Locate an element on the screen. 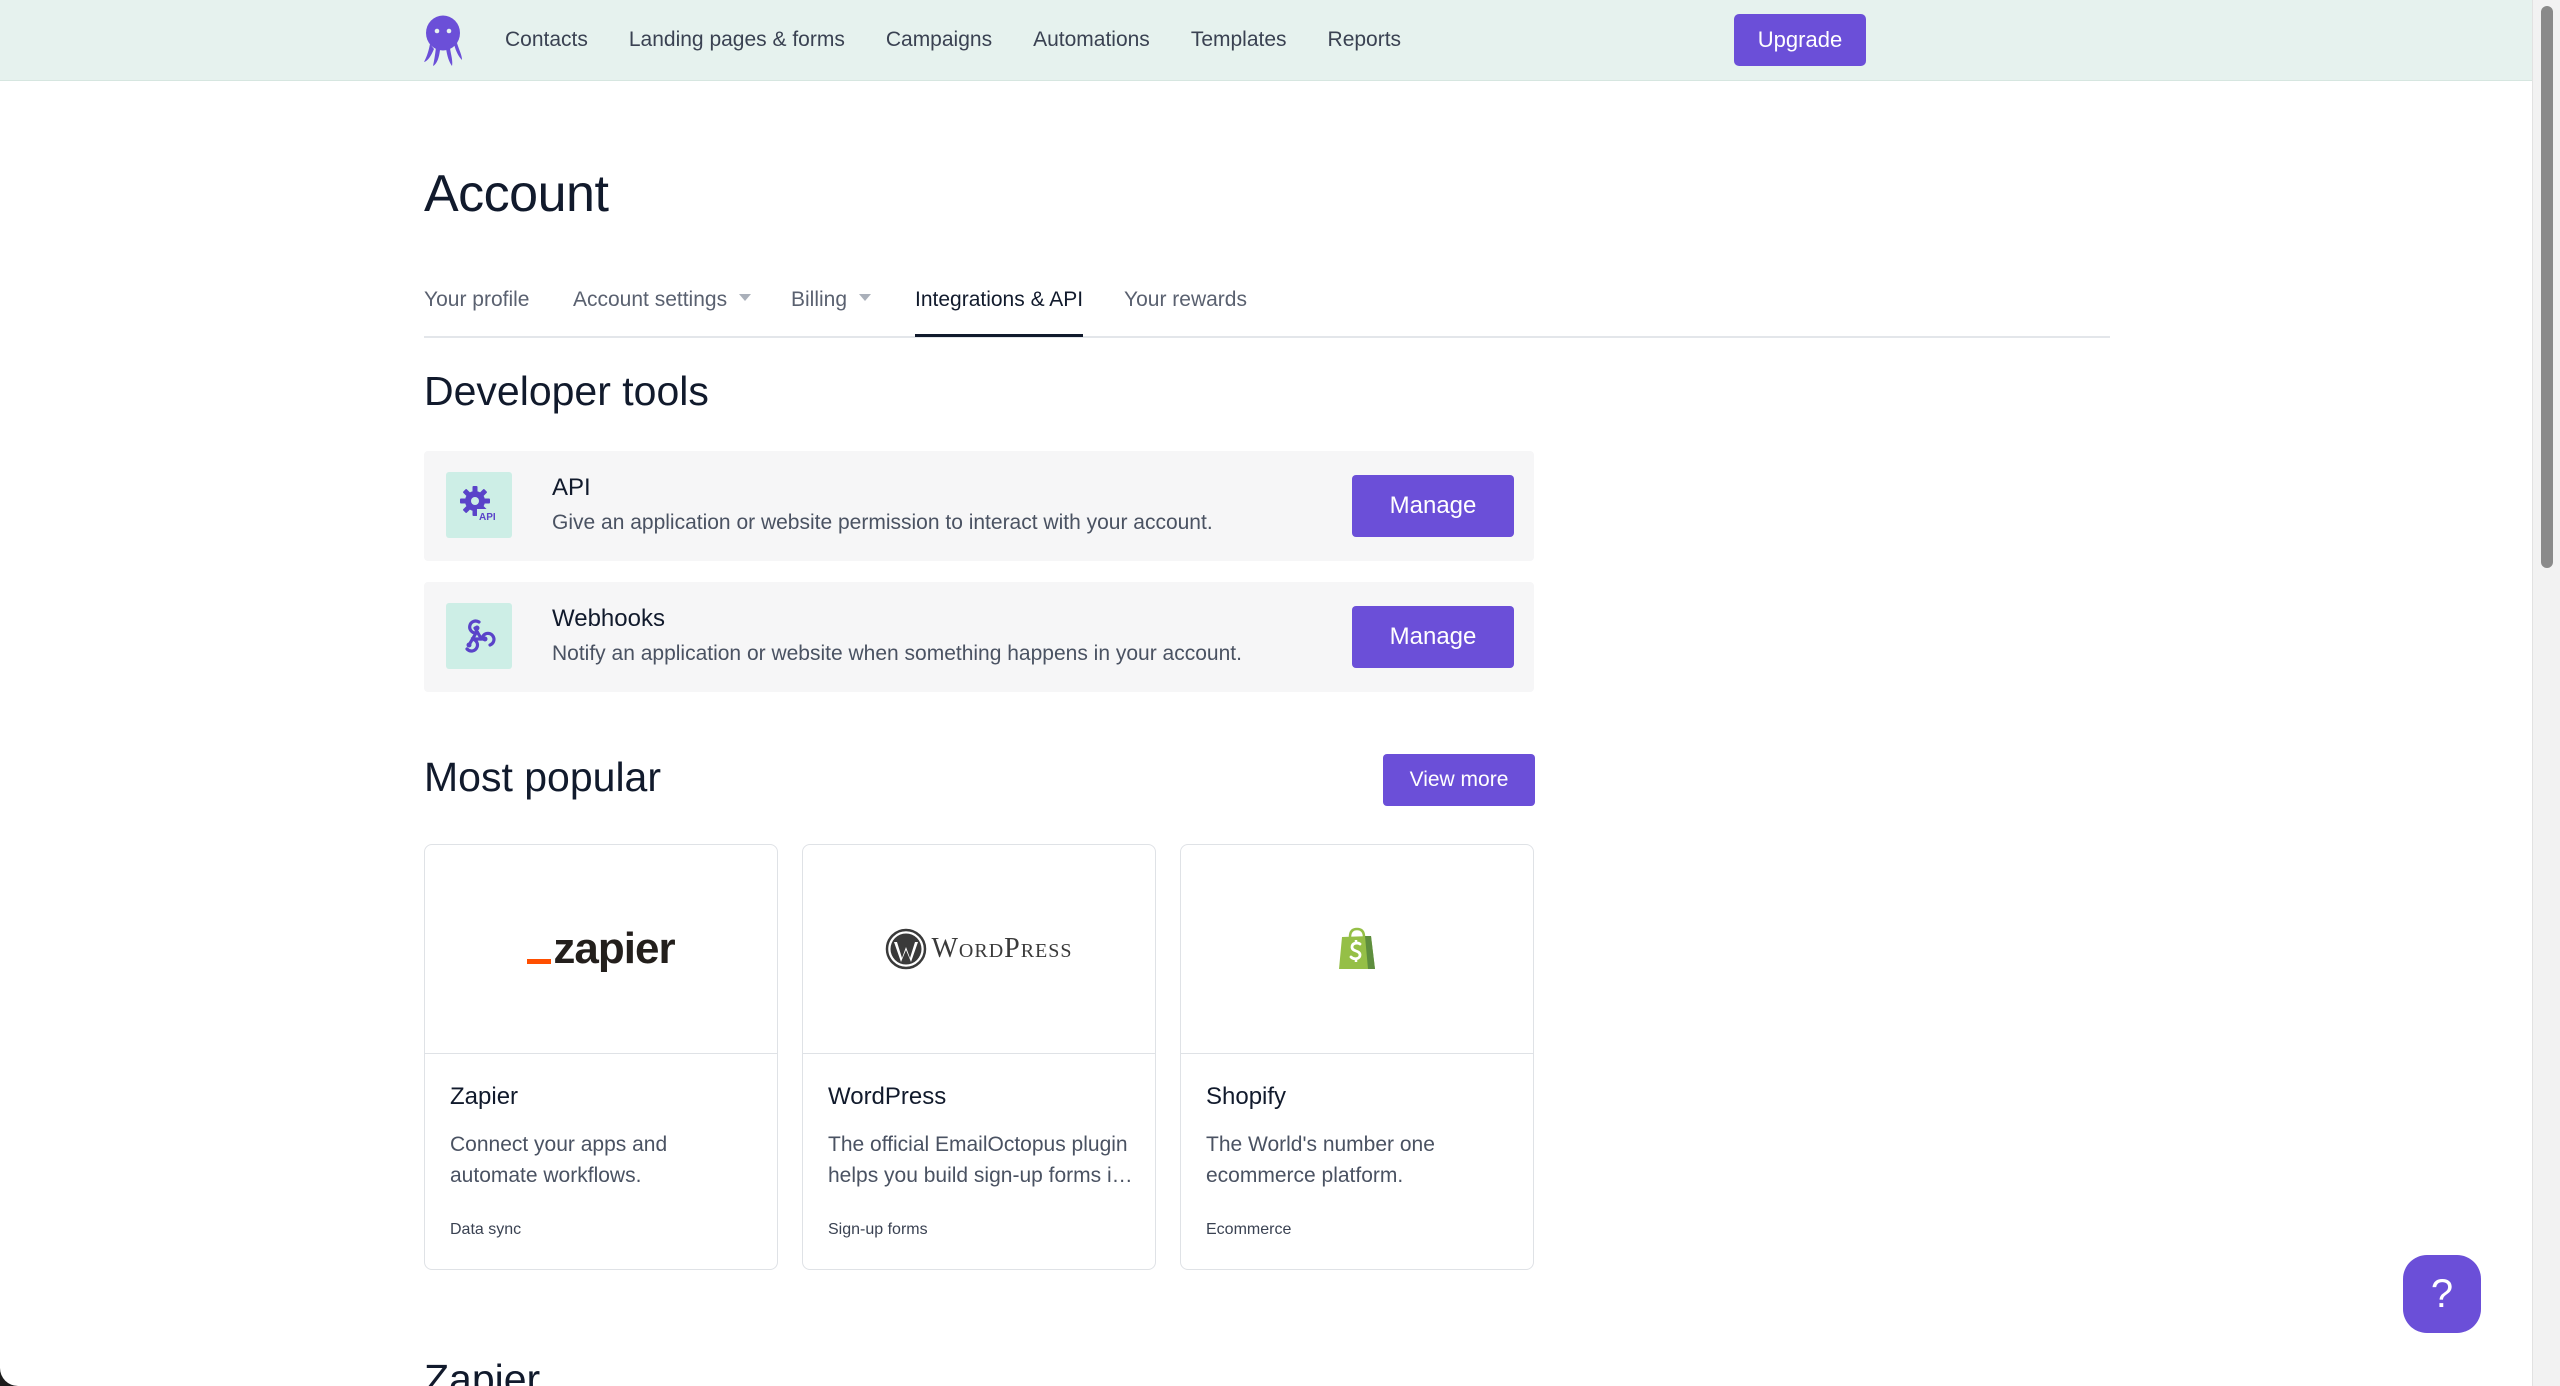  tab-label: Billing is located at coordinates (819, 299).